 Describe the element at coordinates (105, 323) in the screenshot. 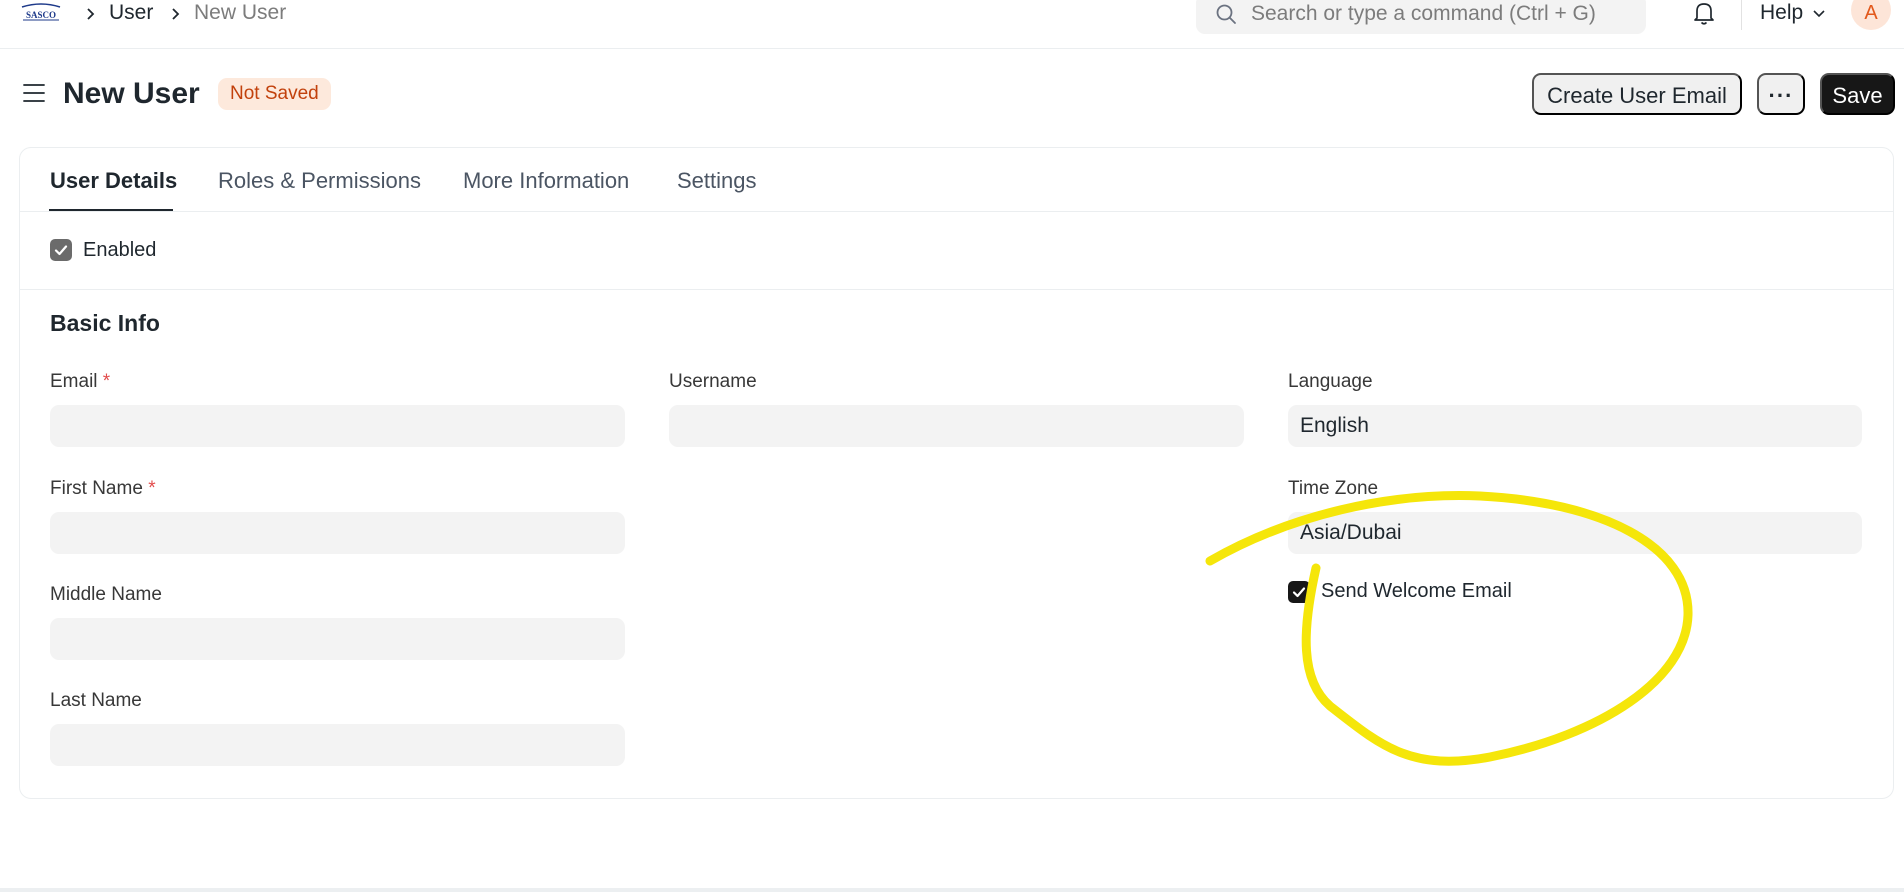

I see `section-title-basic-info: Basic Info` at that location.